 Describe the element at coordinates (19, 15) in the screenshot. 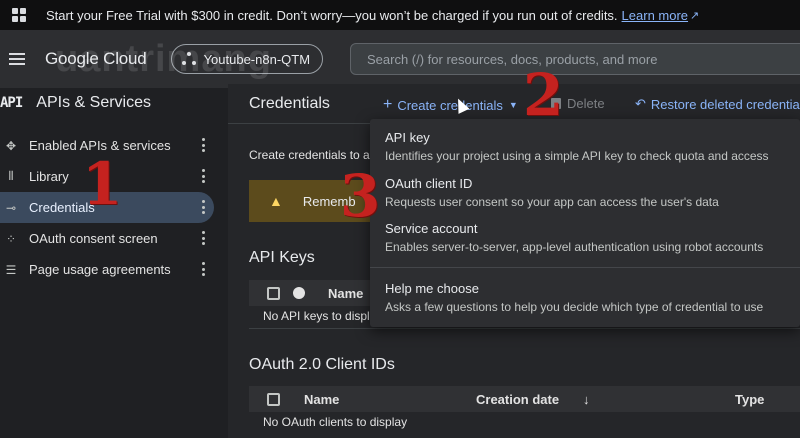

I see `apps-grid-icon` at that location.